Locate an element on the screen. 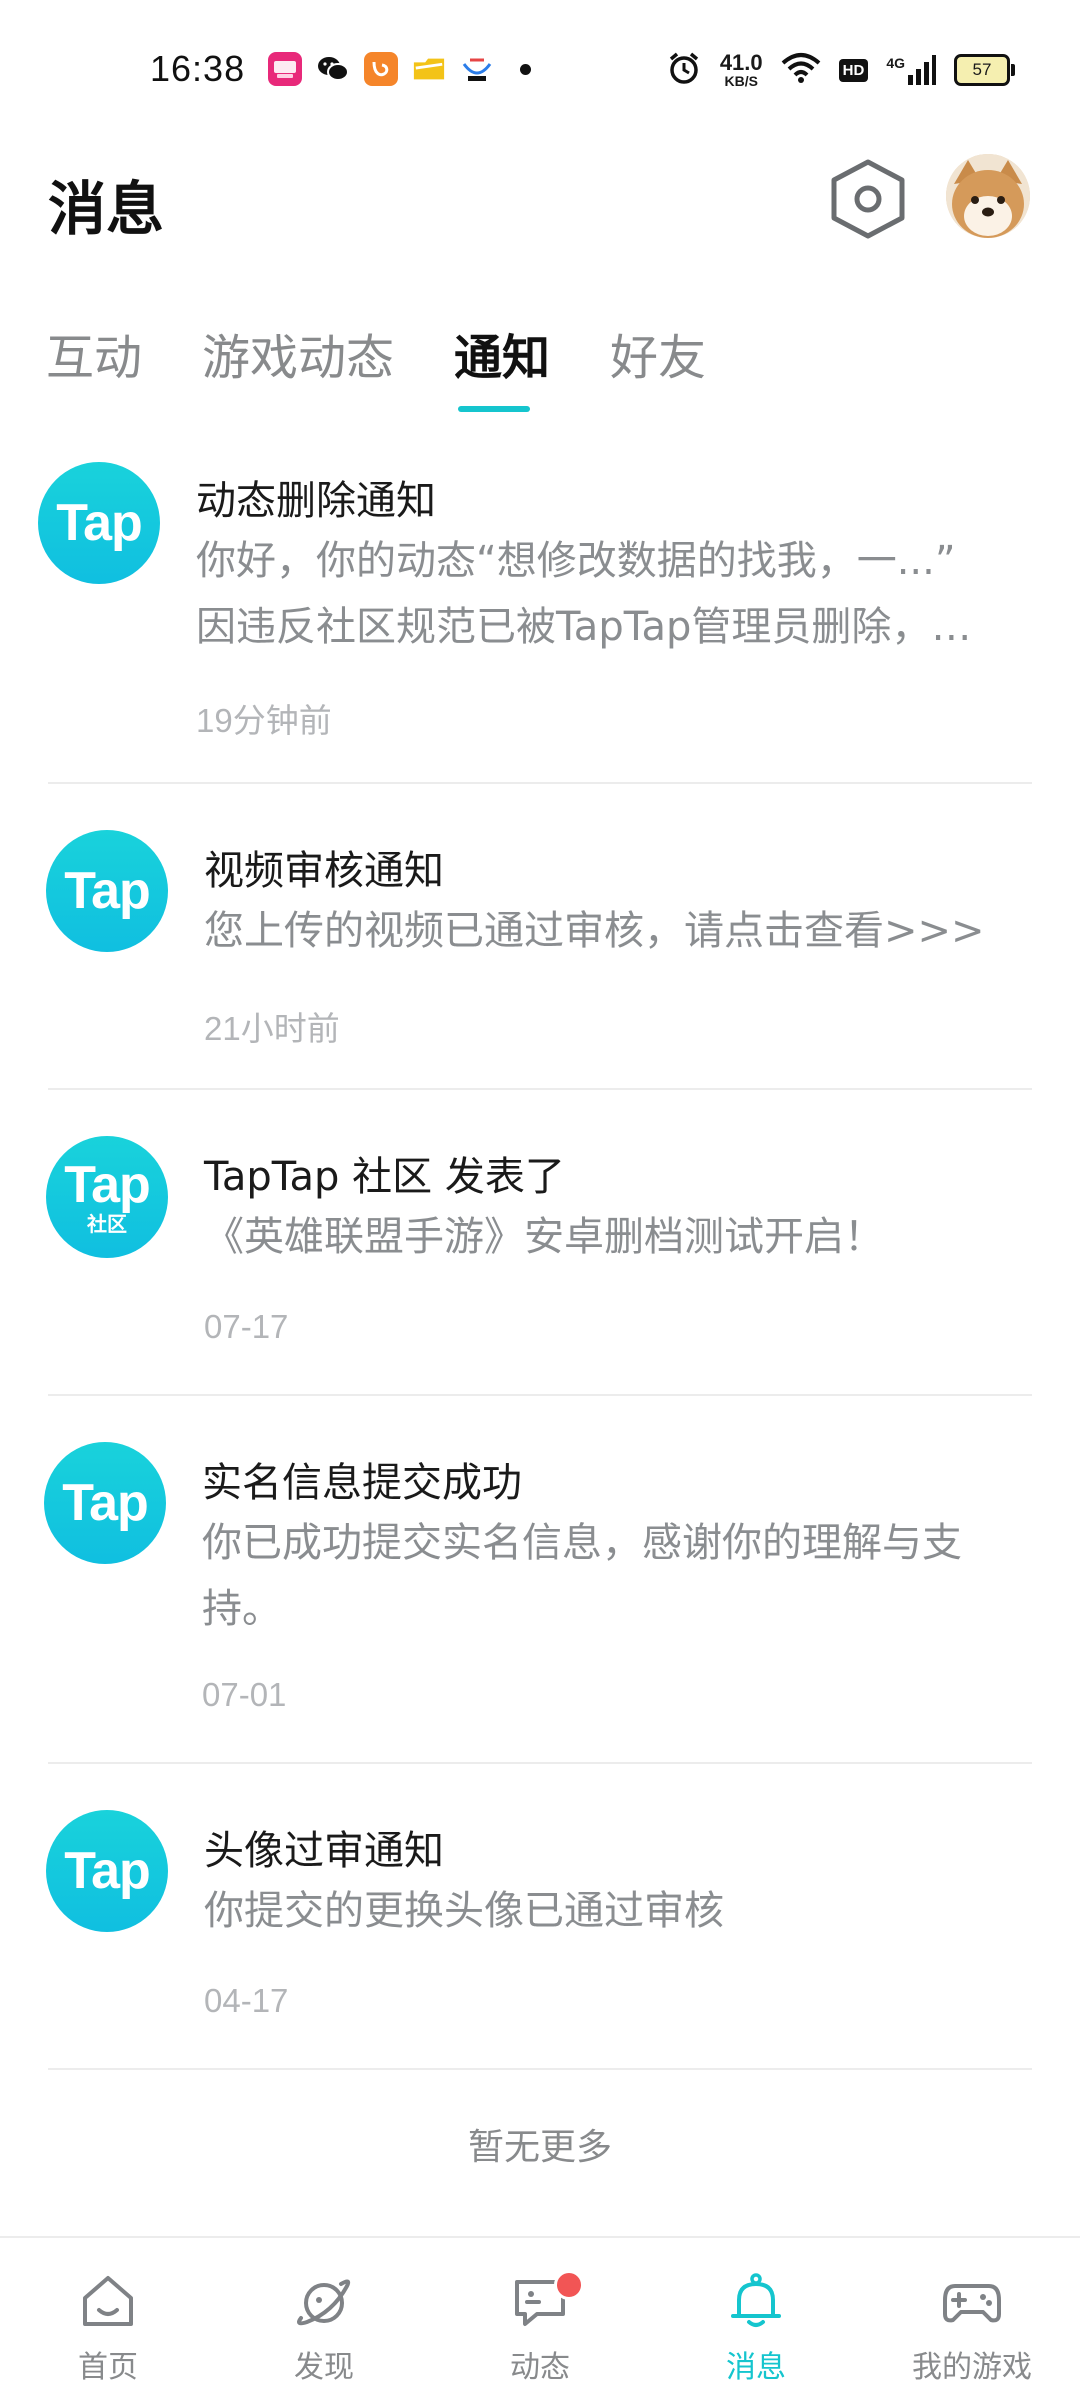 The width and height of the screenshot is (1080, 2402). status-app-icons is located at coordinates (399, 69).